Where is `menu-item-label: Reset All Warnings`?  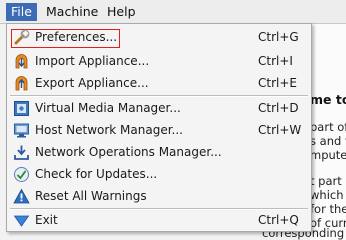 menu-item-label: Reset All Warnings is located at coordinates (91, 196).